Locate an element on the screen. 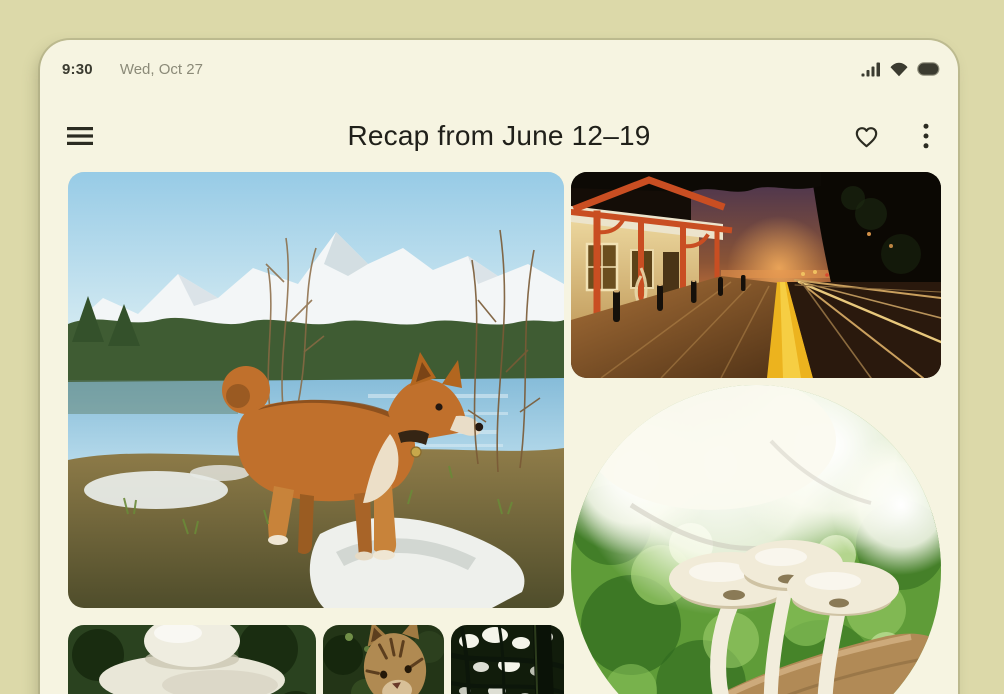 The image size is (1004, 694). status-time: 9:30 is located at coordinates (77, 69).